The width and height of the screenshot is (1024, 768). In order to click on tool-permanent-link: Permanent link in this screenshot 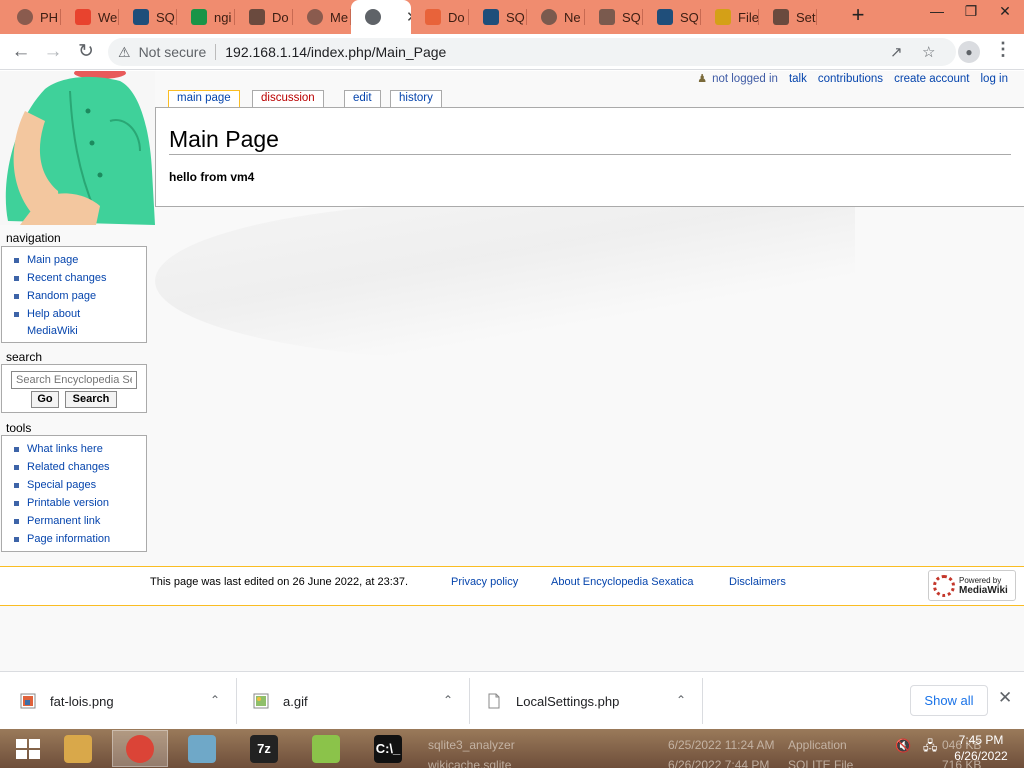, I will do `click(79, 521)`.